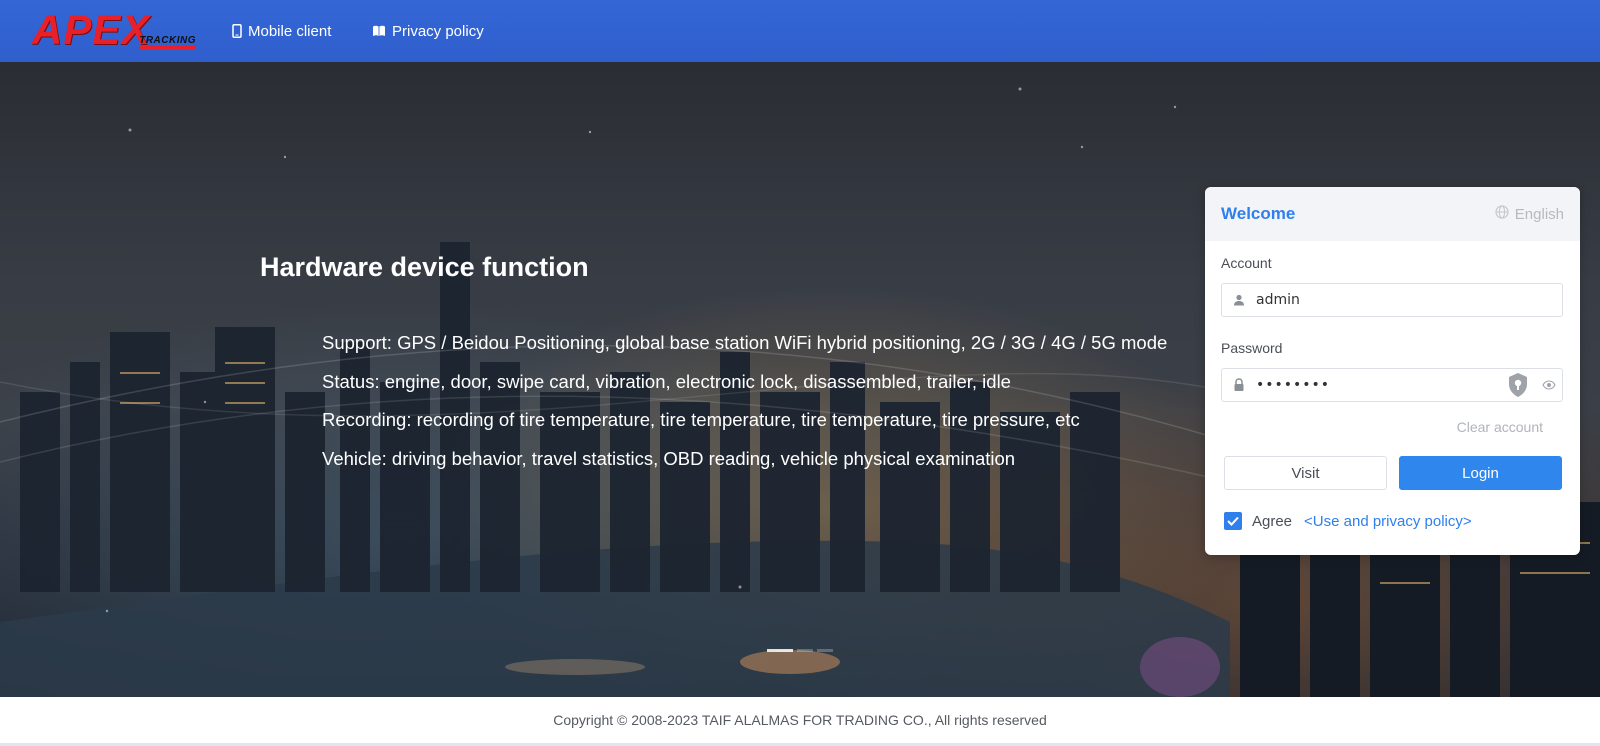 The height and width of the screenshot is (746, 1600). I want to click on logo-text: APEX, so click(91, 29).